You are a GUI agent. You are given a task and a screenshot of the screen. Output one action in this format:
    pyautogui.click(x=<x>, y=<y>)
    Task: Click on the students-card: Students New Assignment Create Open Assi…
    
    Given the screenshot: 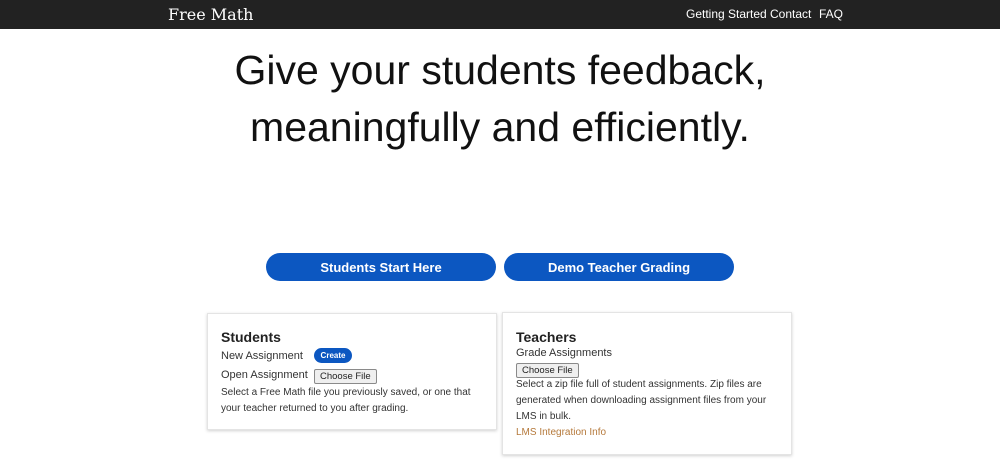 What is the action you would take?
    pyautogui.click(x=352, y=371)
    